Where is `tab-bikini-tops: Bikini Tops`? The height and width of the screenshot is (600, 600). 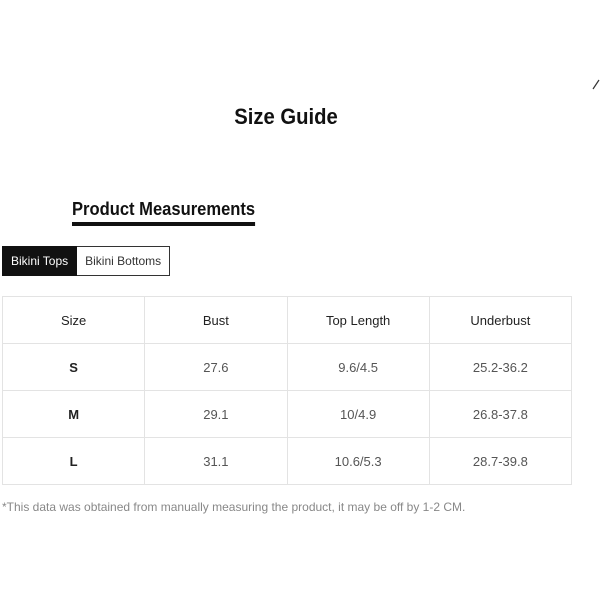 tab-bikini-tops: Bikini Tops is located at coordinates (40, 261).